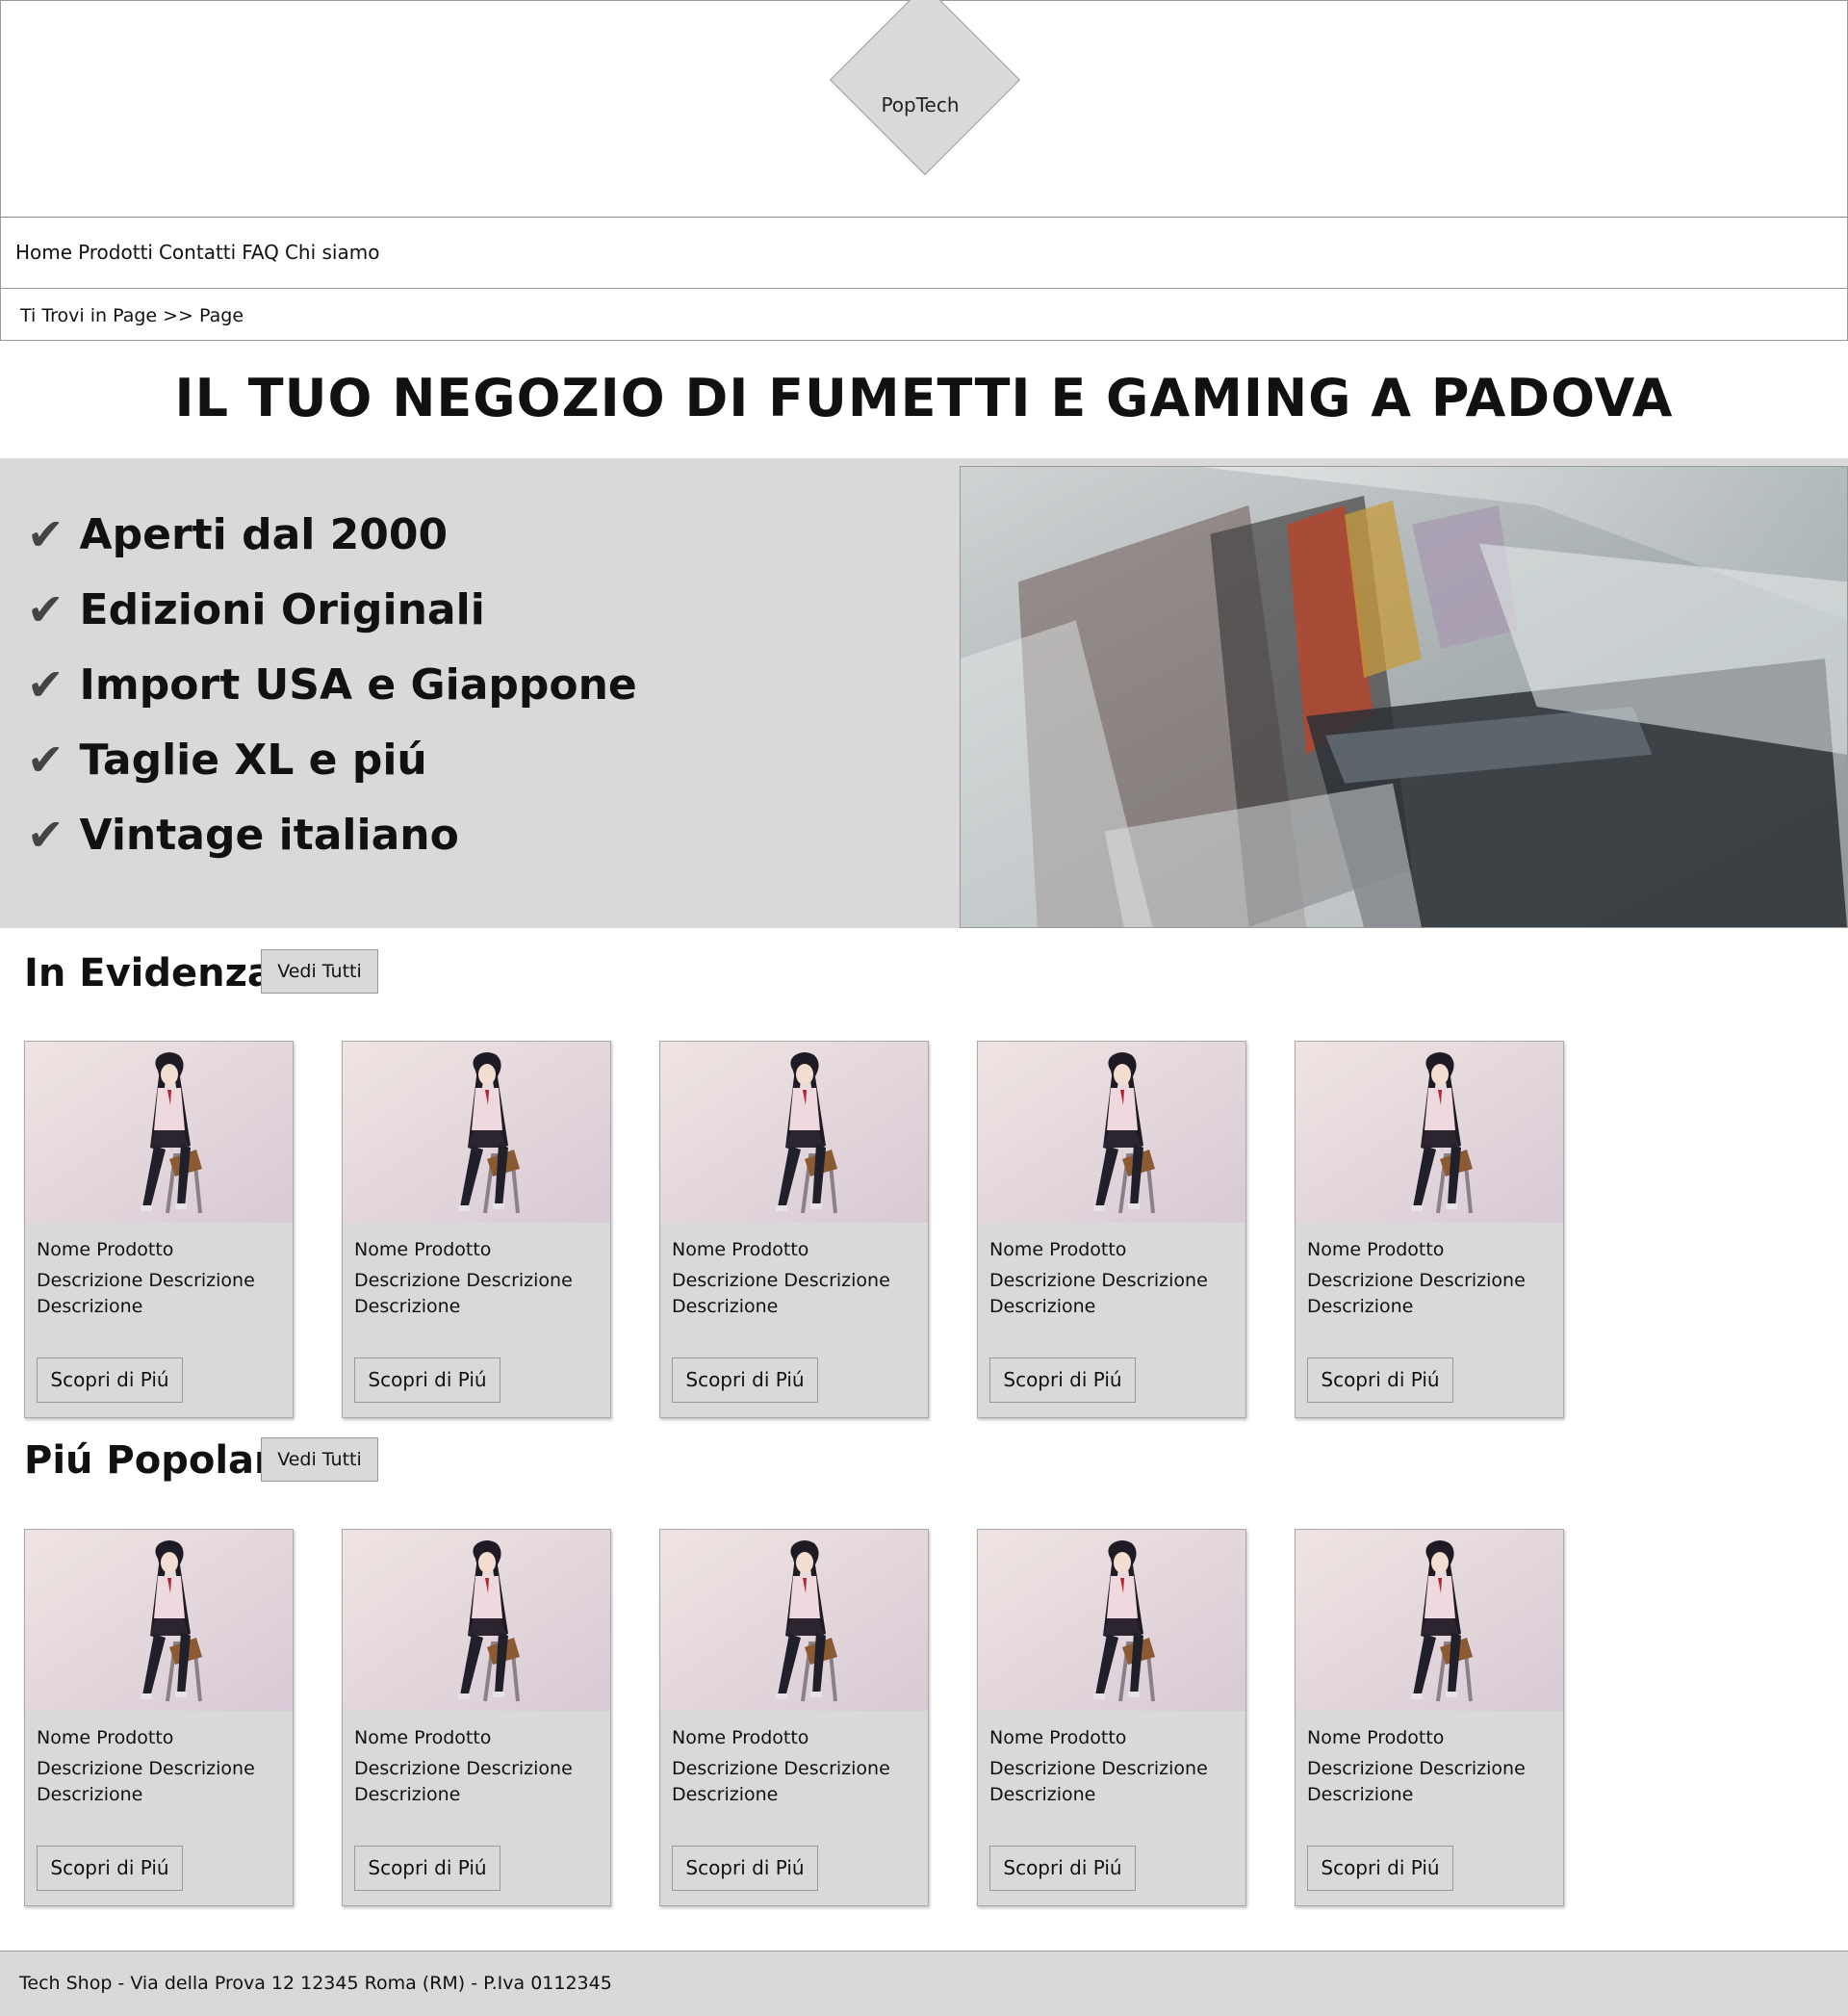  I want to click on nav-prodotti: Prodotti, so click(115, 252).